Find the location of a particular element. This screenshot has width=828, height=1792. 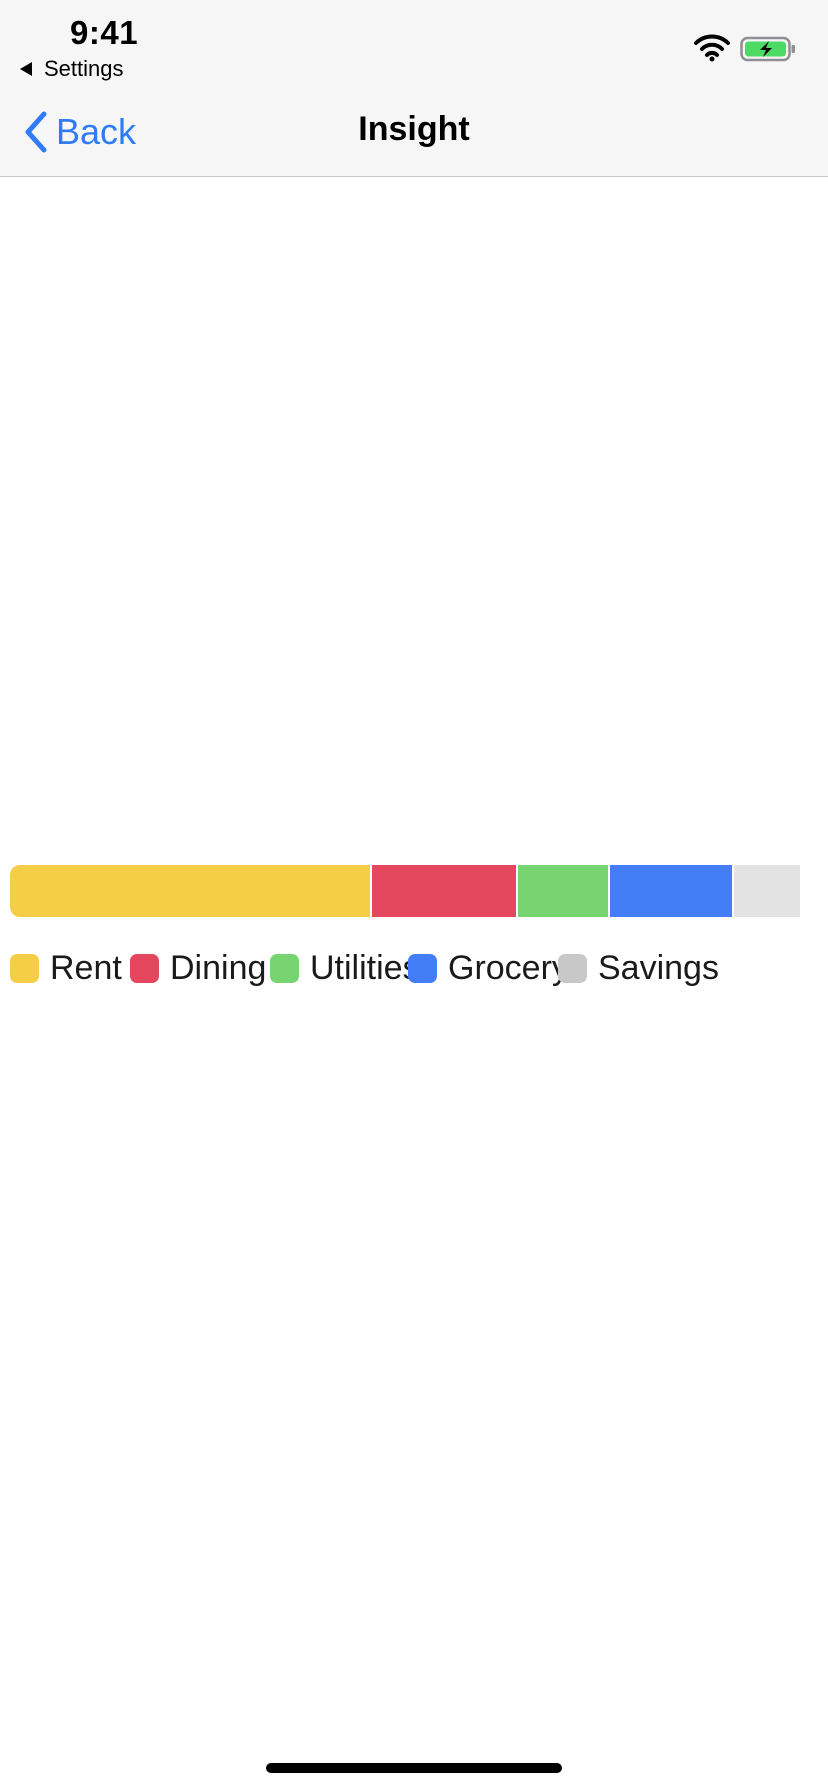

legend-item-grocery: Grocery is located at coordinates (488, 968).